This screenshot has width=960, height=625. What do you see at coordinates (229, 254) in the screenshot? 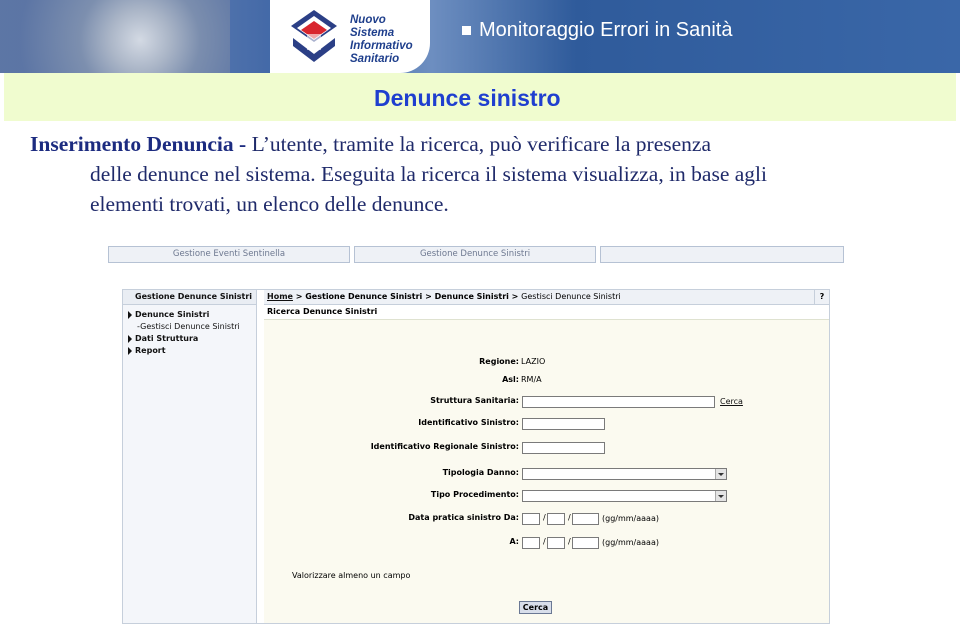
I see `tab-gestione-eventi-sentinella: Gestione Eventi Sentinella` at bounding box center [229, 254].